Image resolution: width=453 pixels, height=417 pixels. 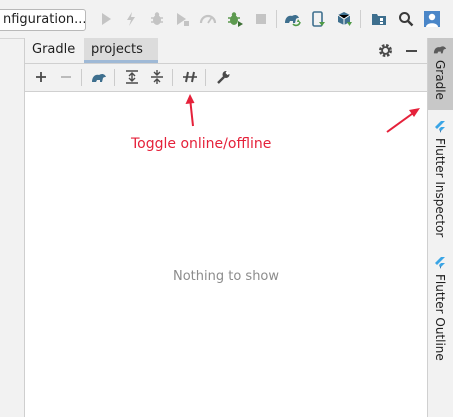 I want to click on remove-icon, so click(x=66, y=77).